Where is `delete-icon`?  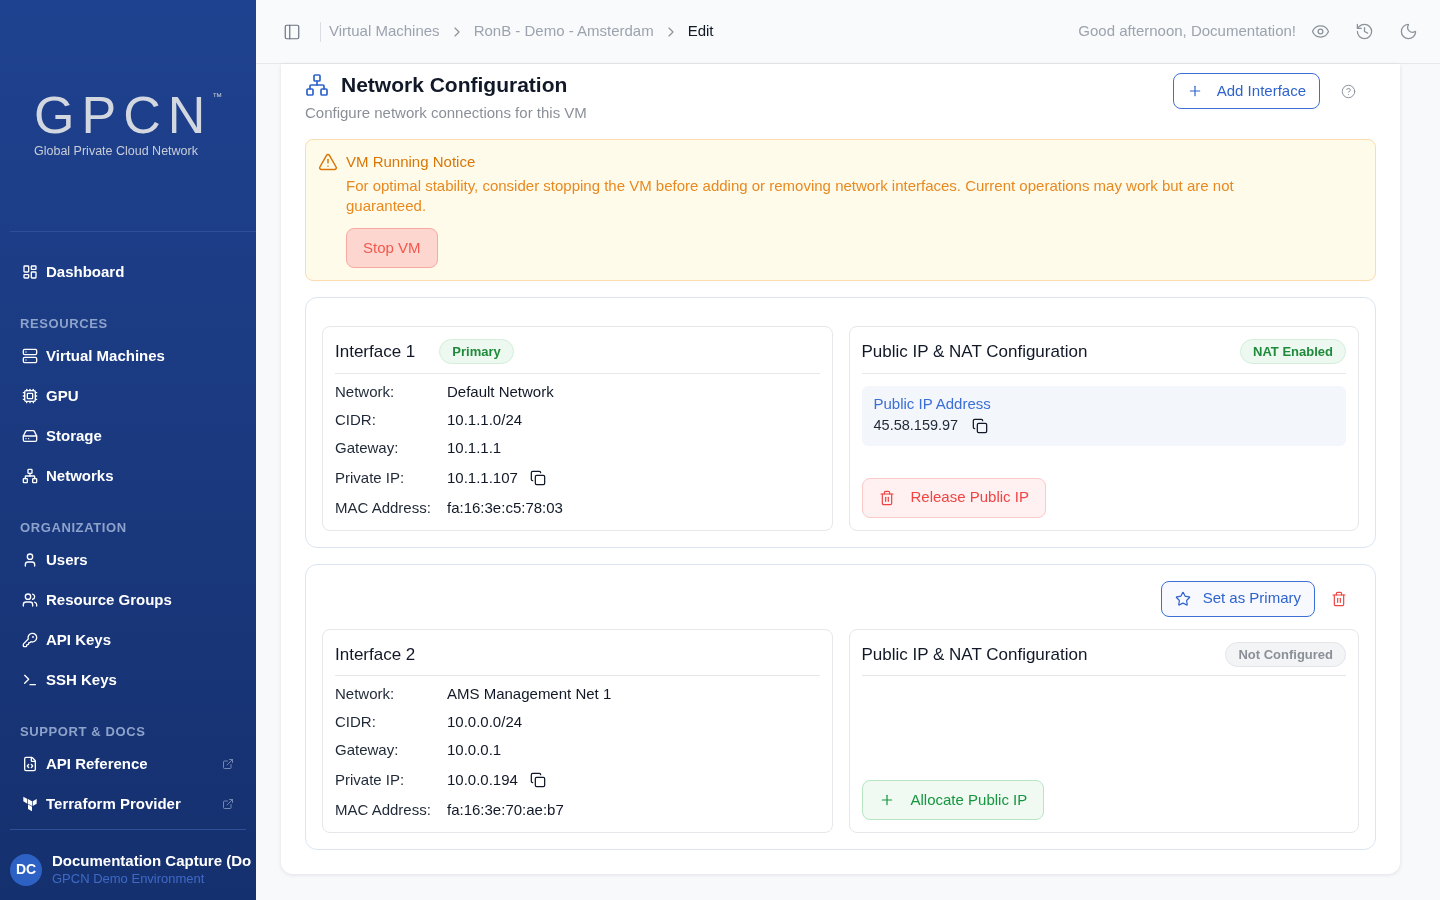 delete-icon is located at coordinates (1339, 598).